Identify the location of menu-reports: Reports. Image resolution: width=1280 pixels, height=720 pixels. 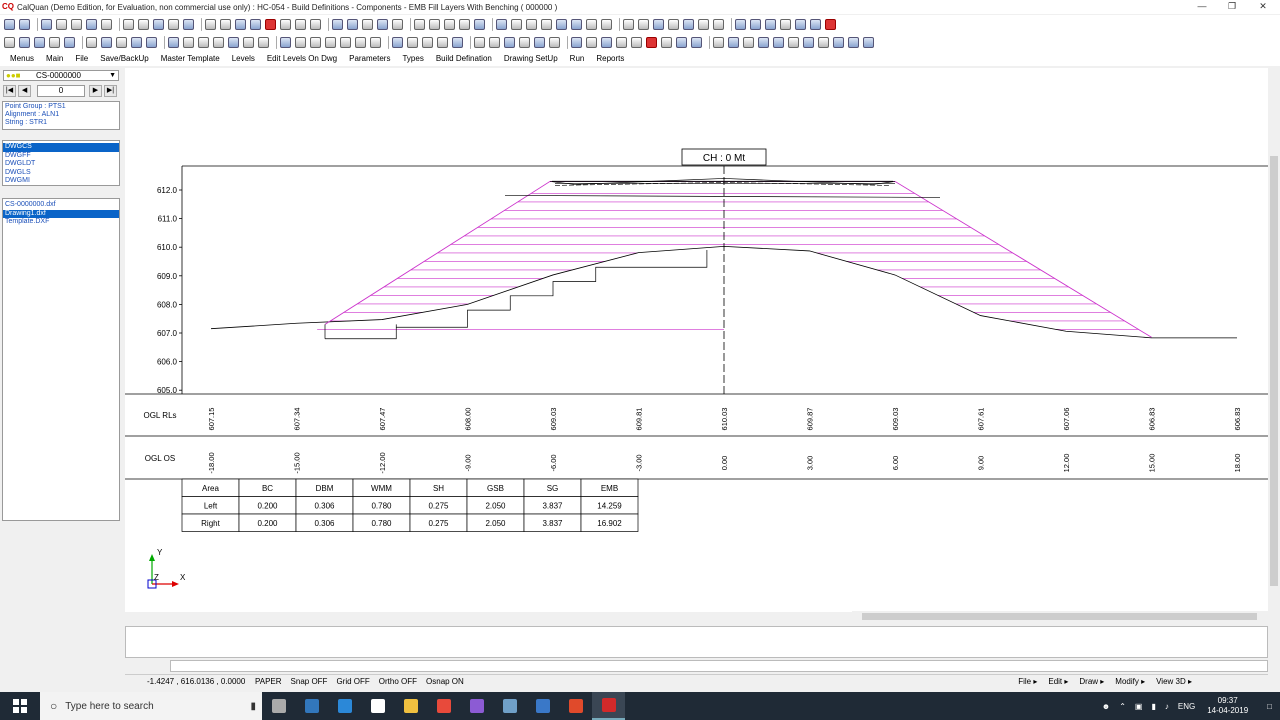
(610, 58).